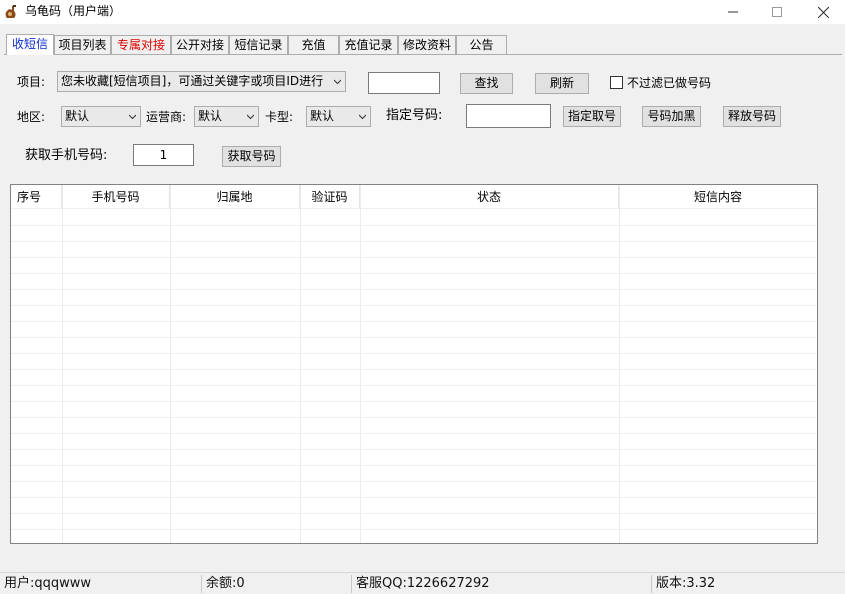 The height and width of the screenshot is (594, 845). Describe the element at coordinates (671, 116) in the screenshot. I see `blacklist-button: 号码加黑` at that location.